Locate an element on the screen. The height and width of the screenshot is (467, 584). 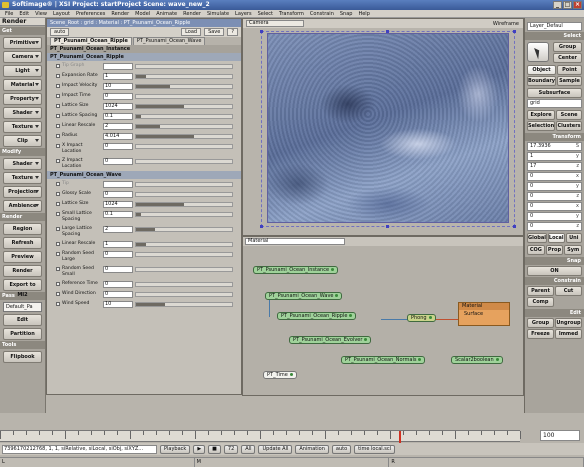
transform-field: 0x is located at coordinates (554, 176).